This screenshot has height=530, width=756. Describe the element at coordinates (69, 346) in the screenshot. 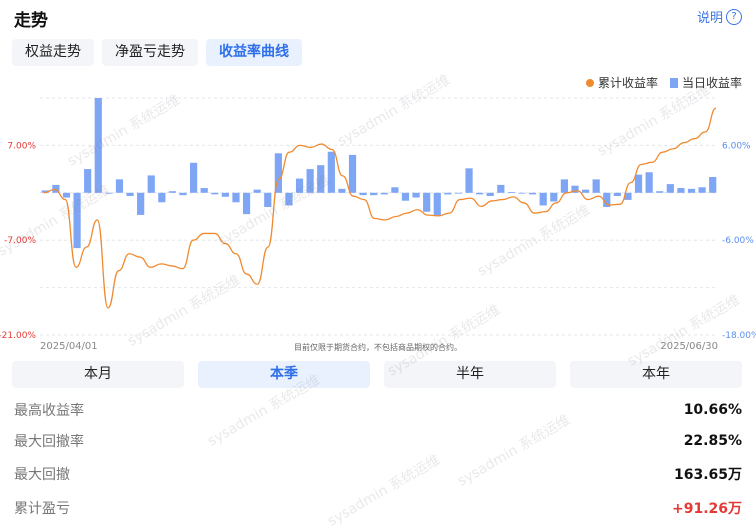

I see `x-axis-start-label: 2025/04/01` at that location.